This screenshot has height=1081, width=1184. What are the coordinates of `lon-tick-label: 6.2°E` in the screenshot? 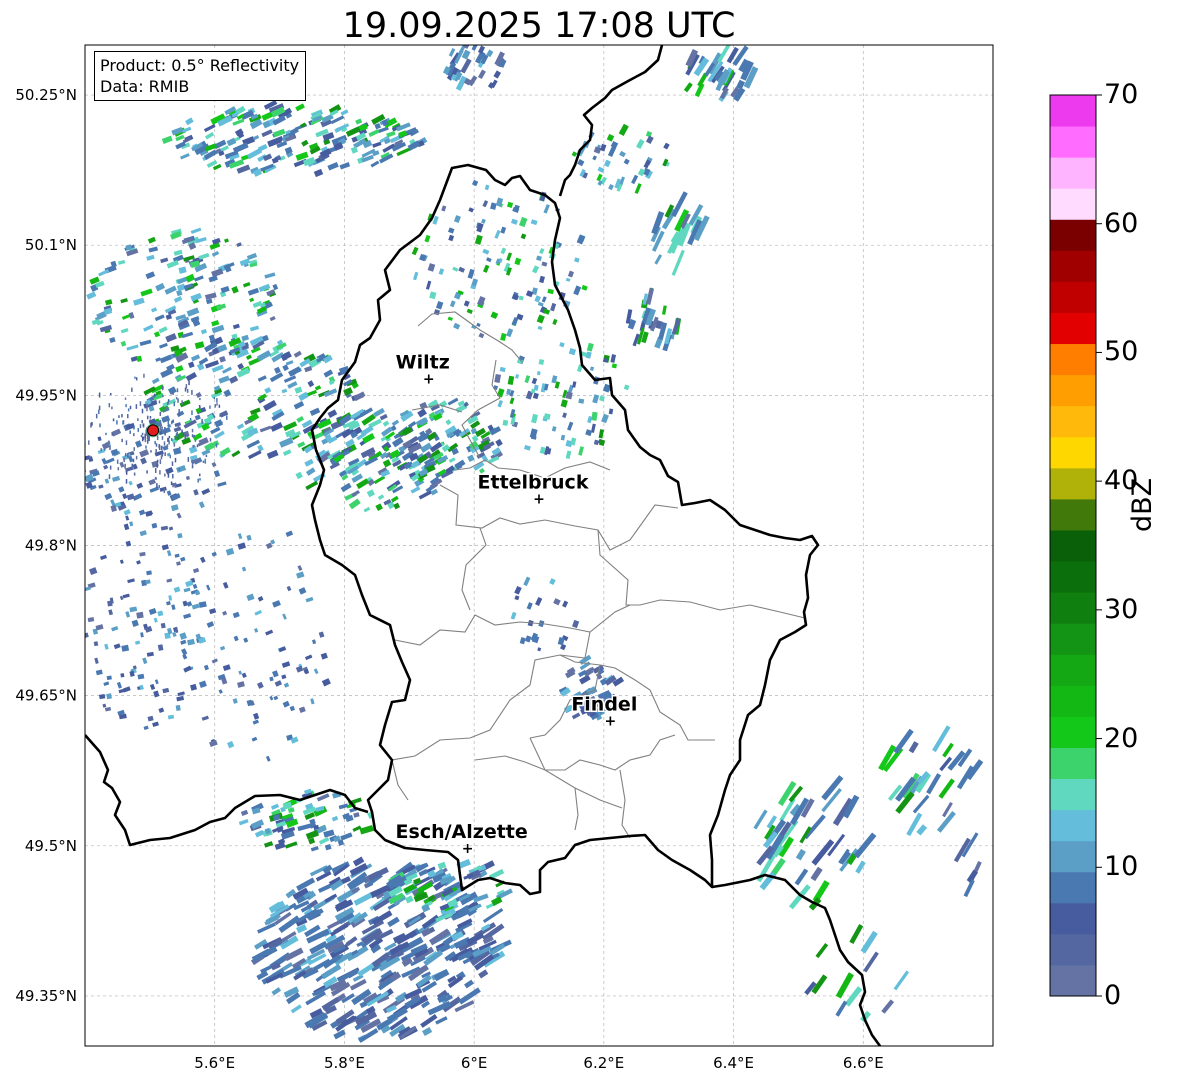 It's located at (603, 1063).